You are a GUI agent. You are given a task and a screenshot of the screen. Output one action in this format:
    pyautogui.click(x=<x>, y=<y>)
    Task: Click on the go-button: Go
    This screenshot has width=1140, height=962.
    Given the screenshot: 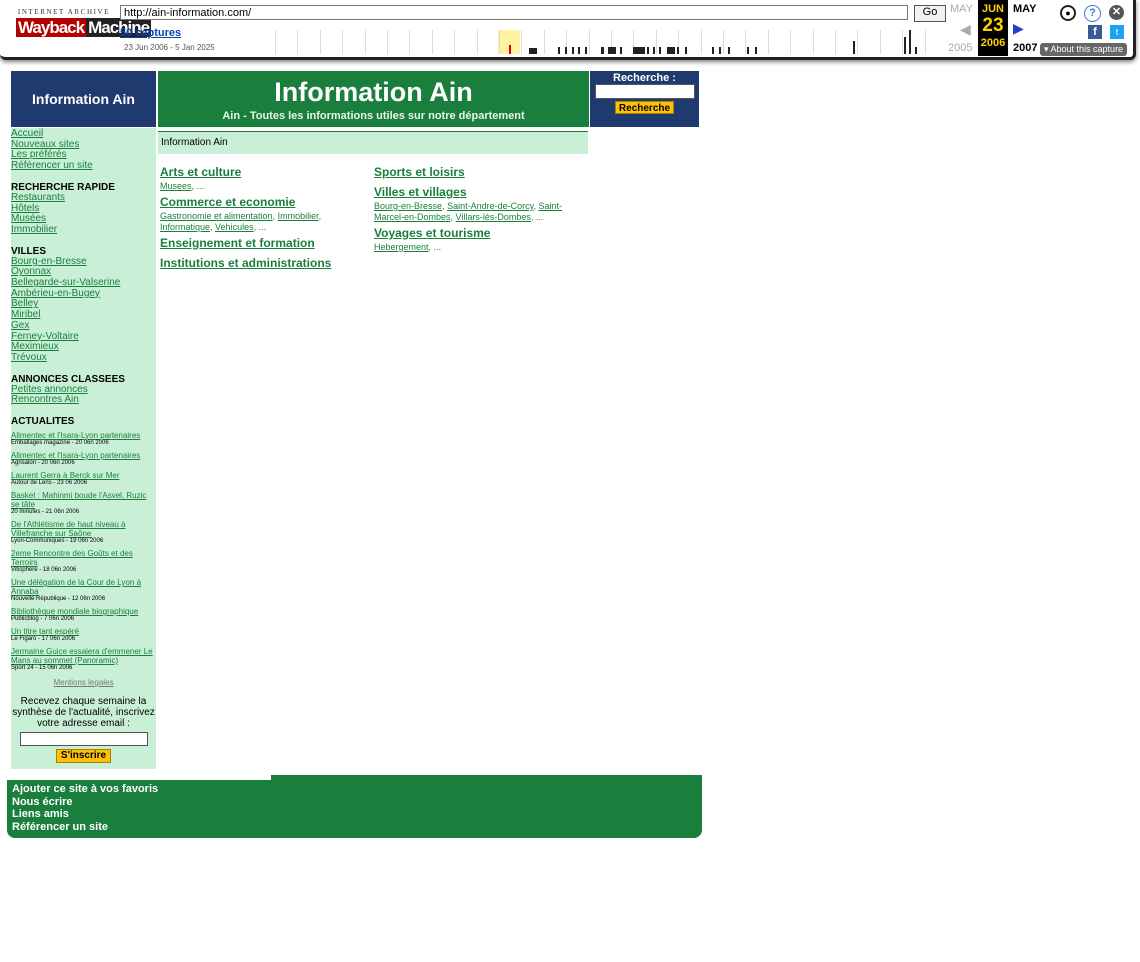 What is the action you would take?
    pyautogui.click(x=930, y=13)
    